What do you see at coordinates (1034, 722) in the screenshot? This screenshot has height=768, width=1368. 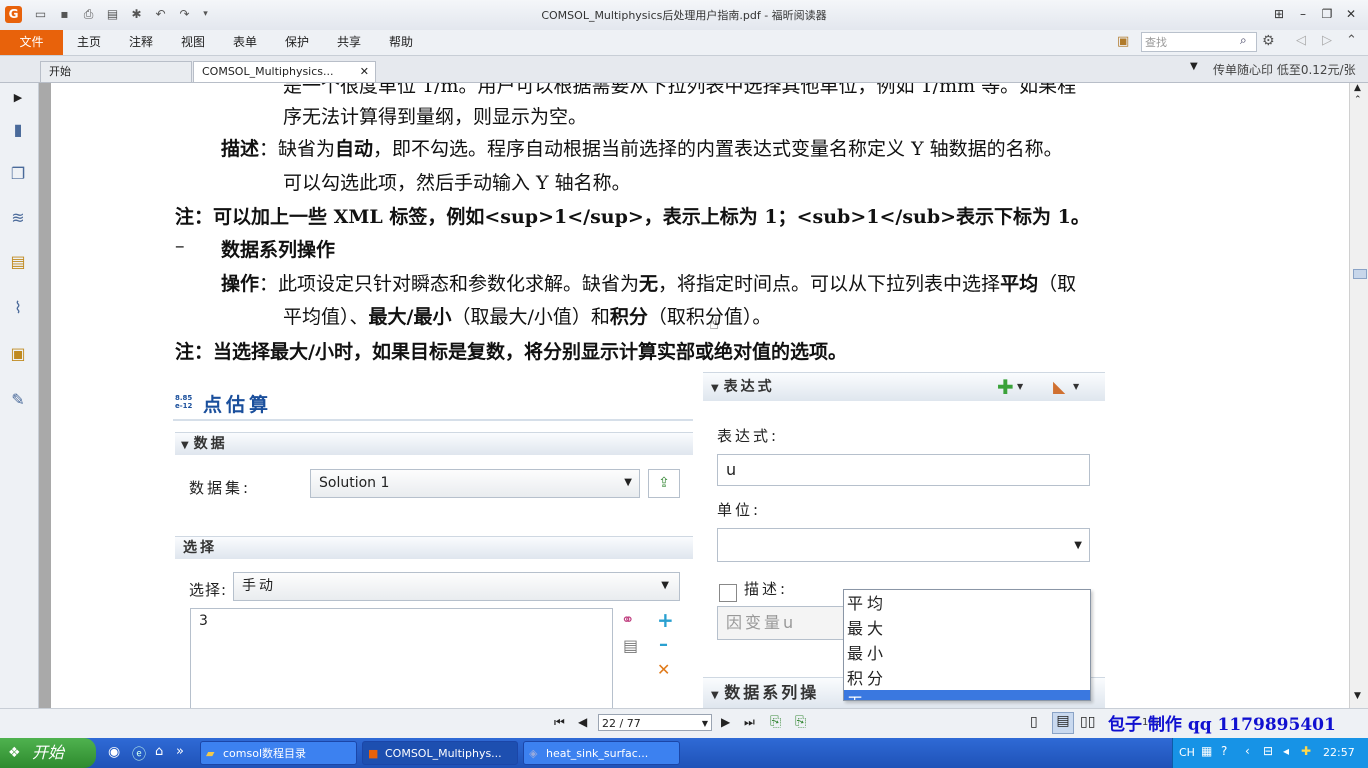 I see `single-page-icon: ▯` at bounding box center [1034, 722].